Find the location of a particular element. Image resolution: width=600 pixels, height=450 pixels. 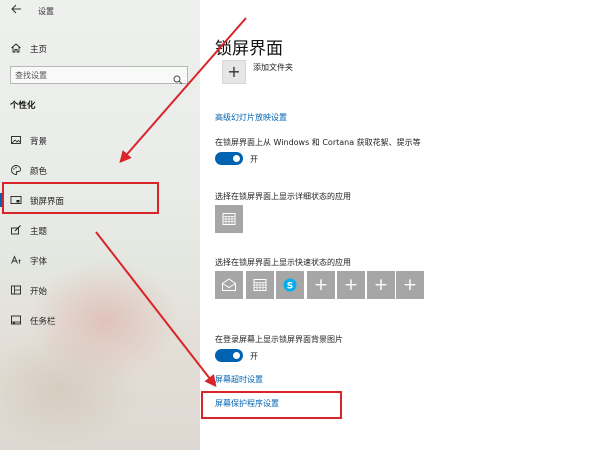

quick-status-app-button: S is located at coordinates (290, 285).